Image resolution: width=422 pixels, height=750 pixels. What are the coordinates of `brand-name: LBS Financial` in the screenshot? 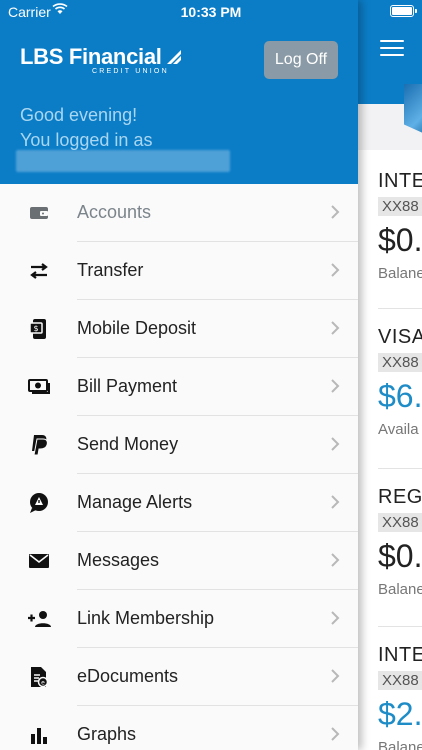 It's located at (91, 56).